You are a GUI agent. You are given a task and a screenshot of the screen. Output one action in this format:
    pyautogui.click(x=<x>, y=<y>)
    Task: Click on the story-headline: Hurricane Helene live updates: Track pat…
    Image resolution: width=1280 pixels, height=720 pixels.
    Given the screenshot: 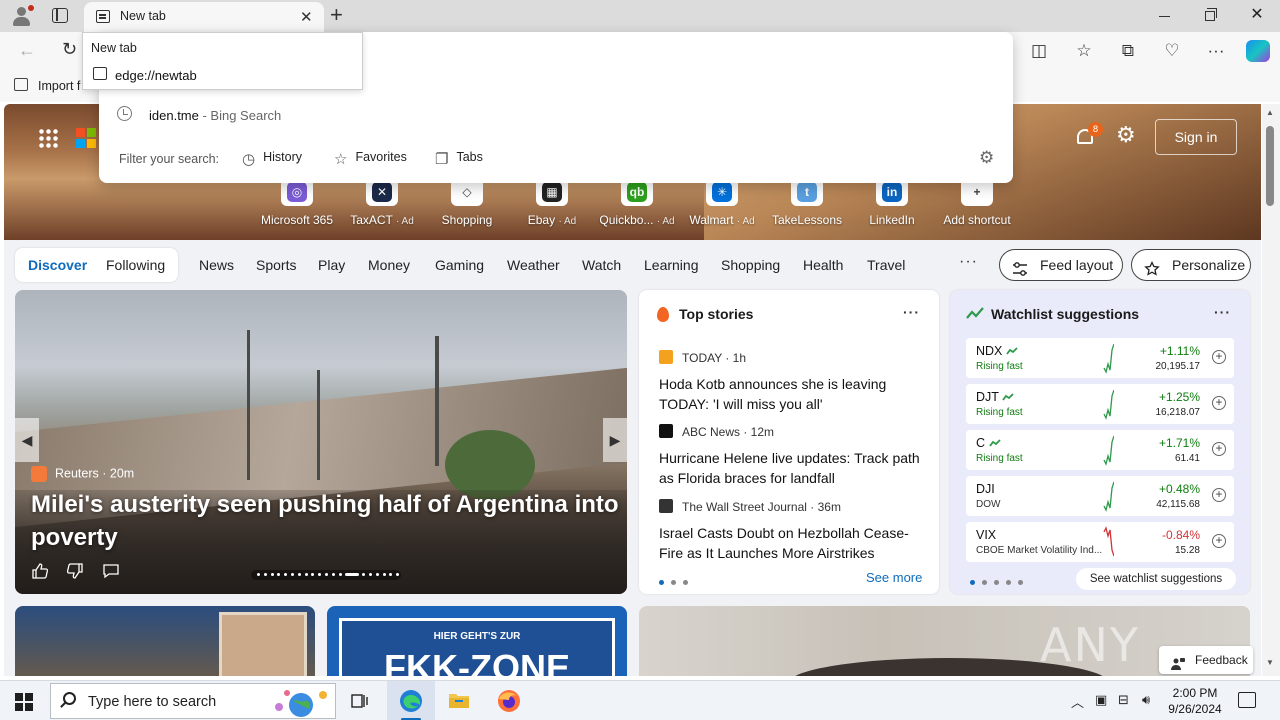 What is the action you would take?
    pyautogui.click(x=794, y=468)
    